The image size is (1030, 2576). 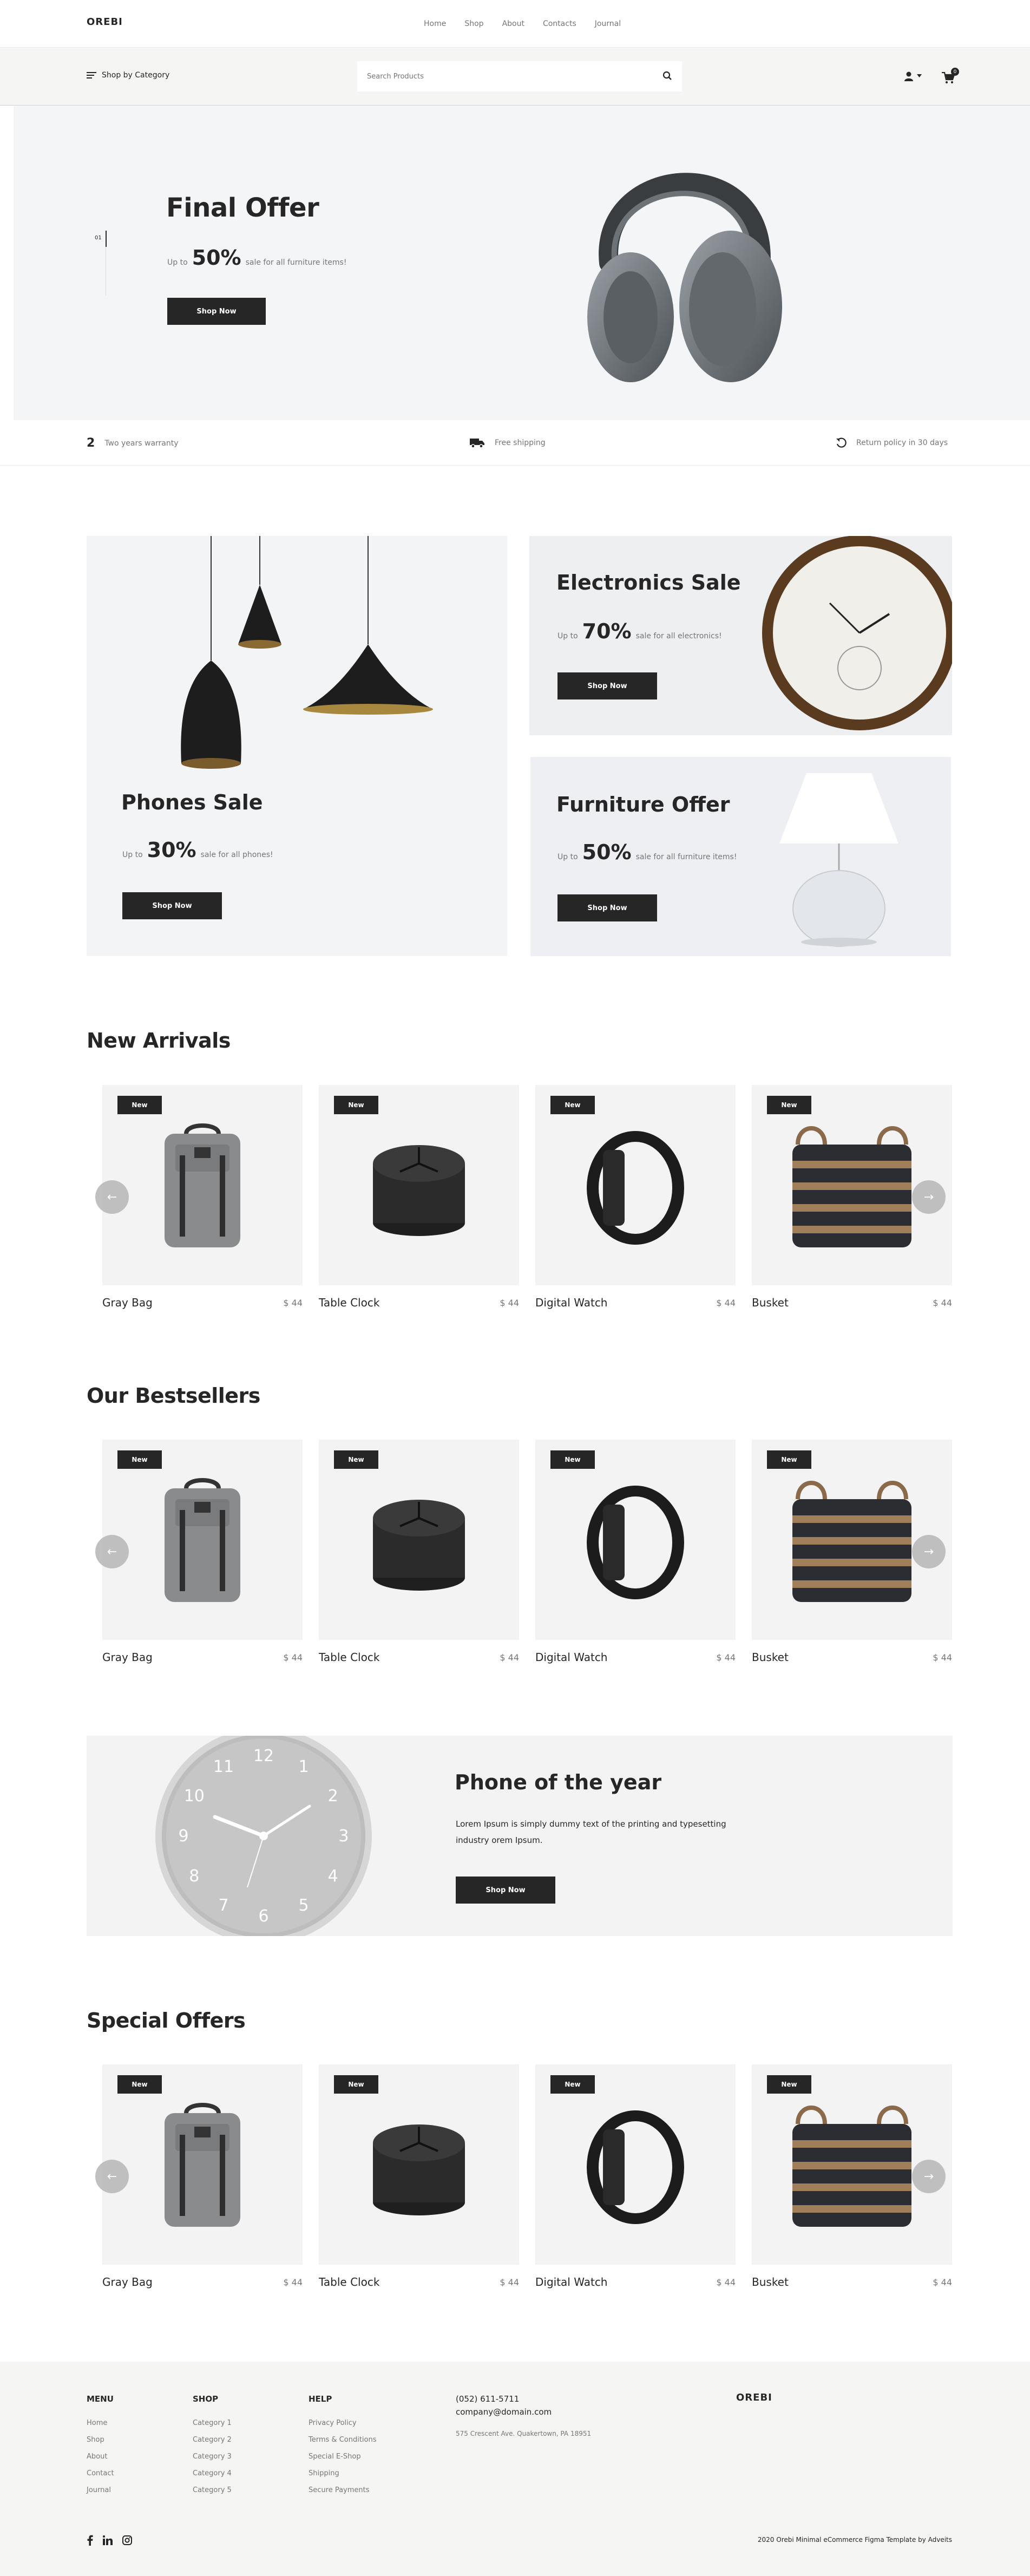 I want to click on footer-menu-link: About, so click(x=97, y=2457).